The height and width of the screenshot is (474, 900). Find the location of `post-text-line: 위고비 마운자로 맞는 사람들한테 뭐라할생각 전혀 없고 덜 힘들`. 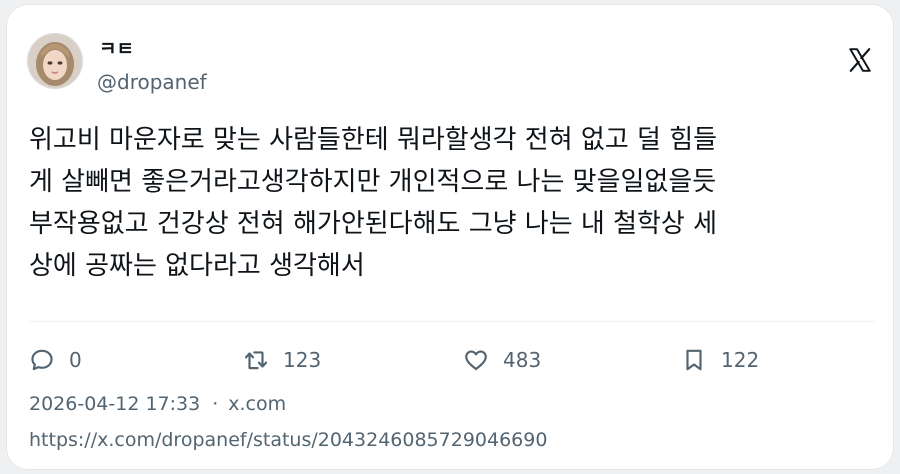

post-text-line: 위고비 마운자로 맞는 사람들한테 뭐라할생각 전혀 없고 덜 힘들 is located at coordinates (373, 140).